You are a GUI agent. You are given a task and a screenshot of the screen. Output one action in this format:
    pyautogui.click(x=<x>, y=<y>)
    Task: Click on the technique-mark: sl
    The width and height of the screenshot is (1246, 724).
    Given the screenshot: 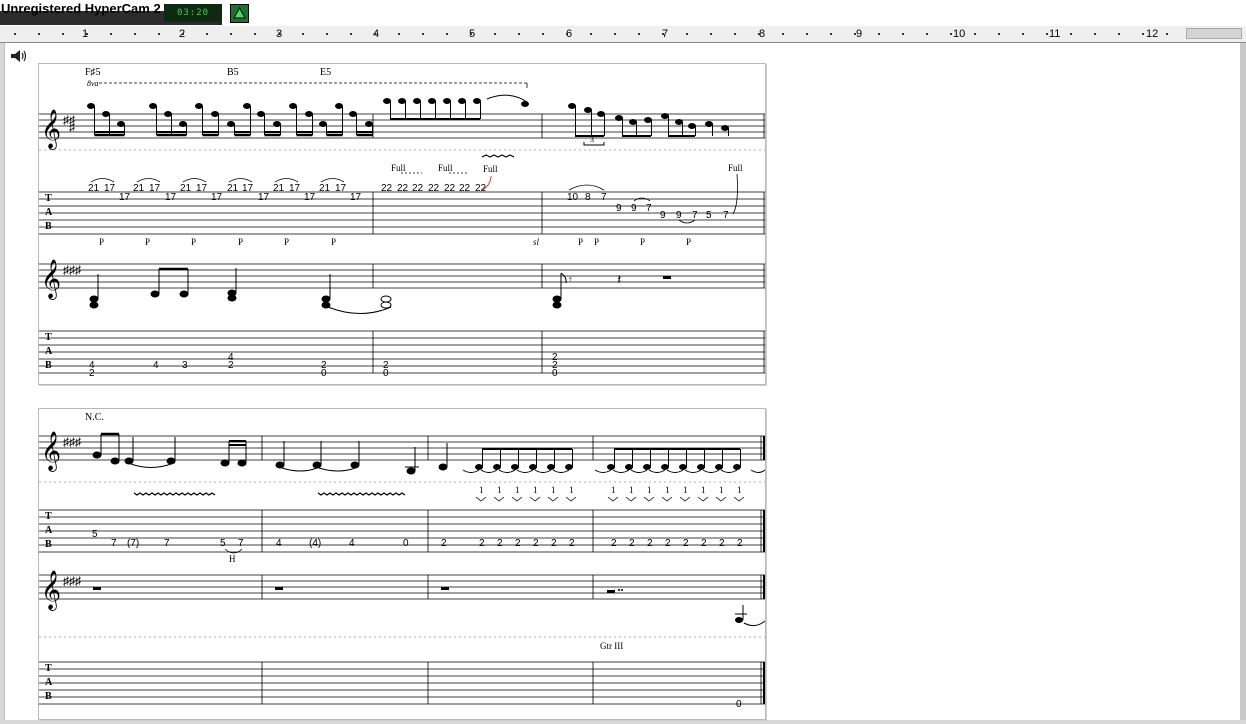 What is the action you would take?
    pyautogui.click(x=536, y=242)
    